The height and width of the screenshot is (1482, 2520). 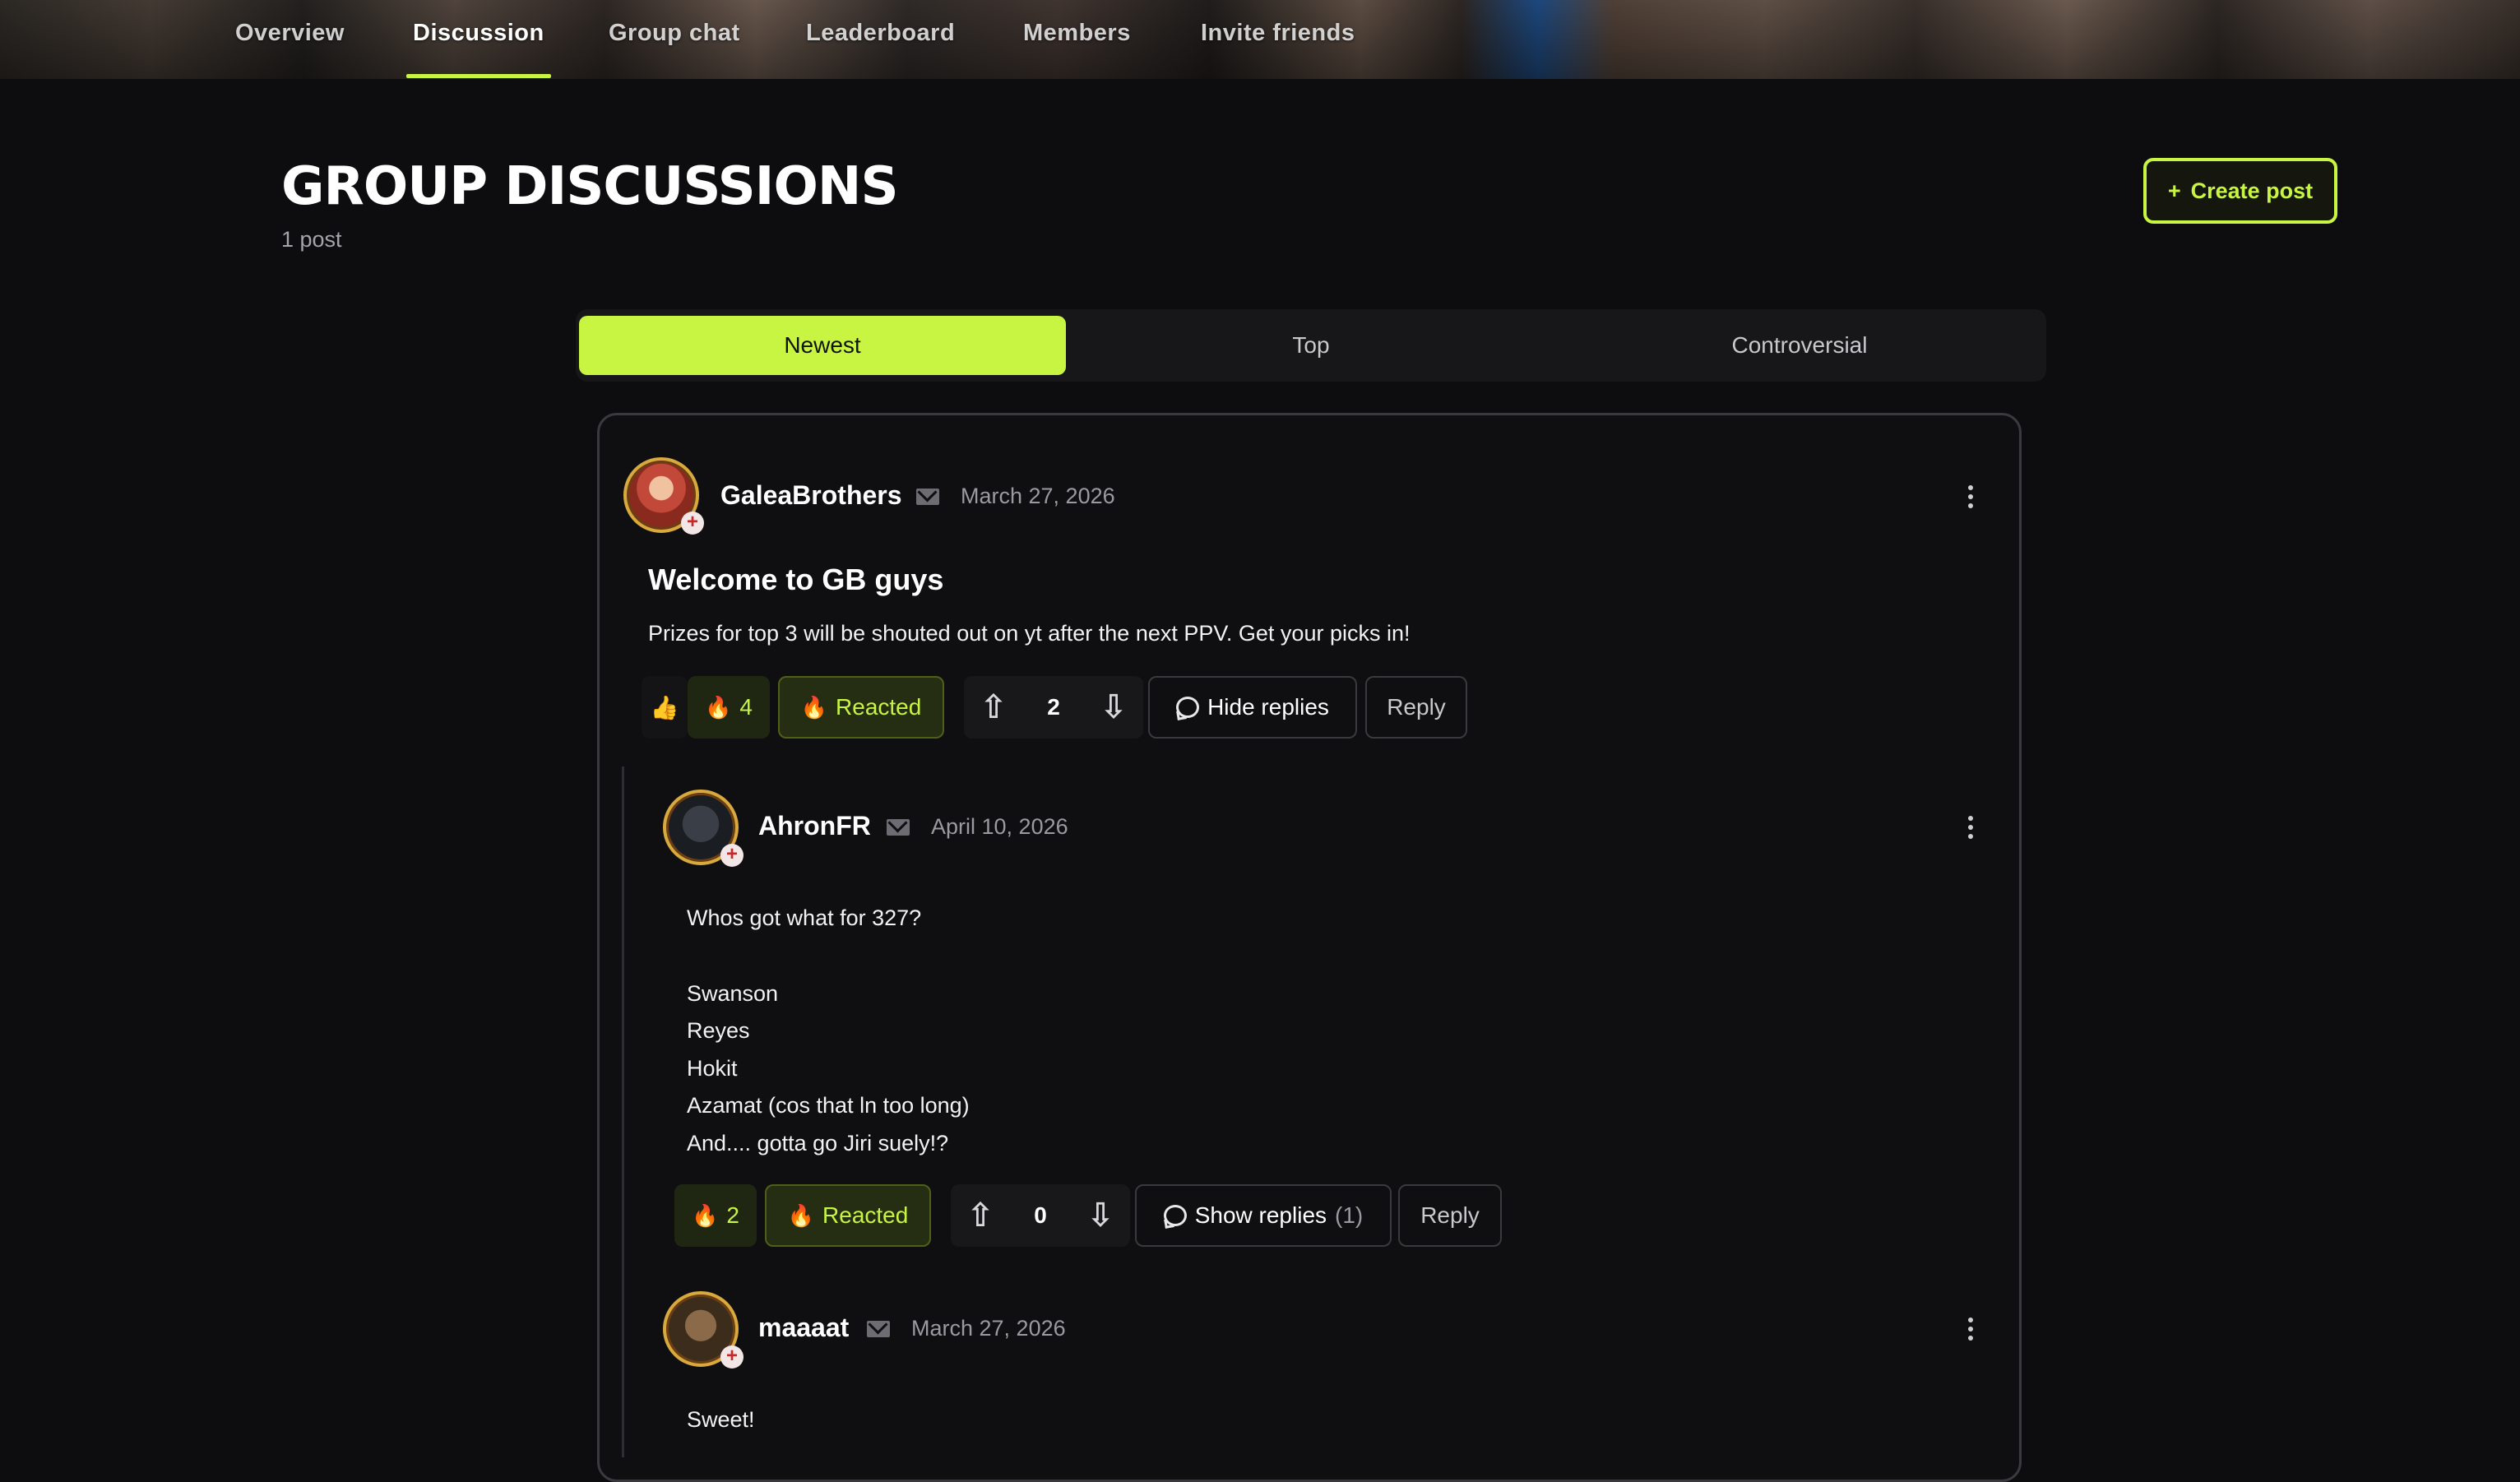 I want to click on tab-newest: Newest, so click(x=822, y=345).